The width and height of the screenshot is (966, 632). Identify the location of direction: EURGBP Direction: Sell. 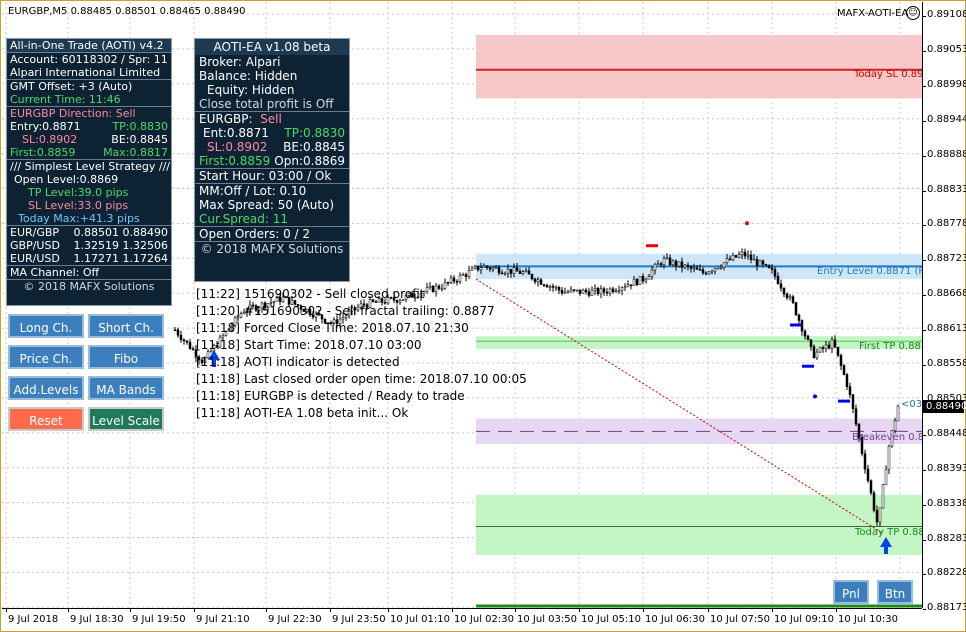
(73, 113).